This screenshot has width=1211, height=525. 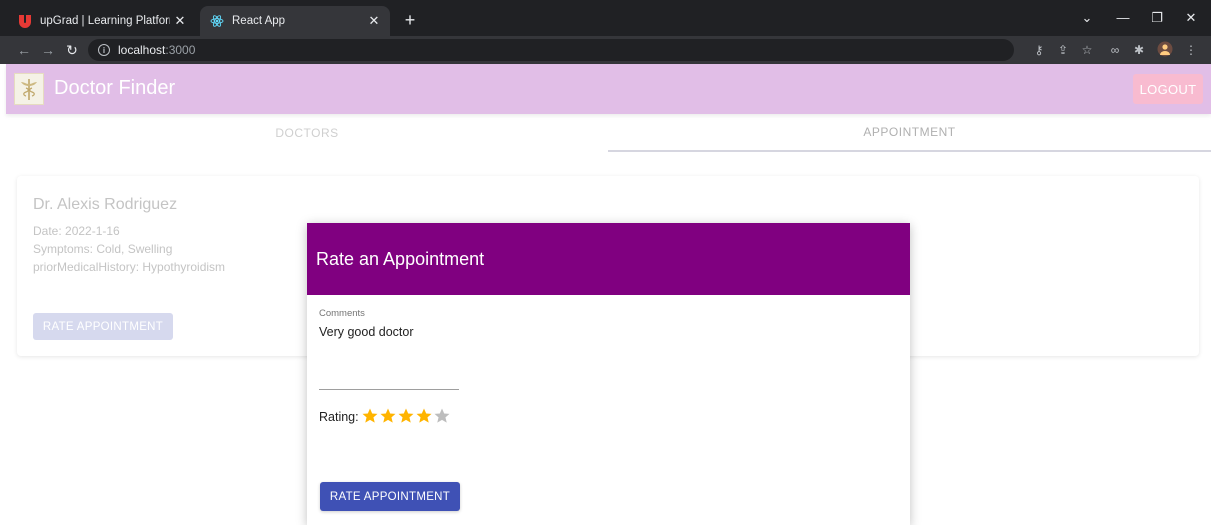 What do you see at coordinates (72, 50) in the screenshot?
I see `reload-icon: ↻` at bounding box center [72, 50].